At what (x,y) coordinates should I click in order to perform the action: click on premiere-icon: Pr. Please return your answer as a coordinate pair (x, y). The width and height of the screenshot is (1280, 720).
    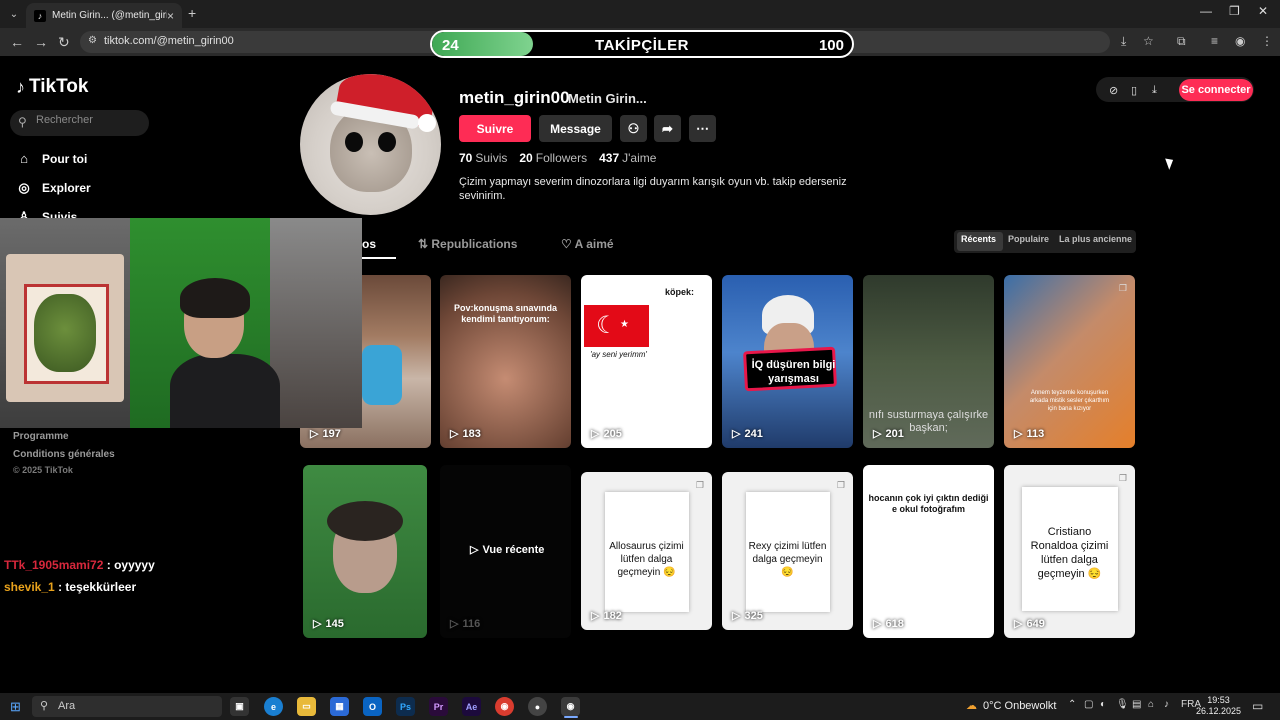
    Looking at the image, I should click on (438, 706).